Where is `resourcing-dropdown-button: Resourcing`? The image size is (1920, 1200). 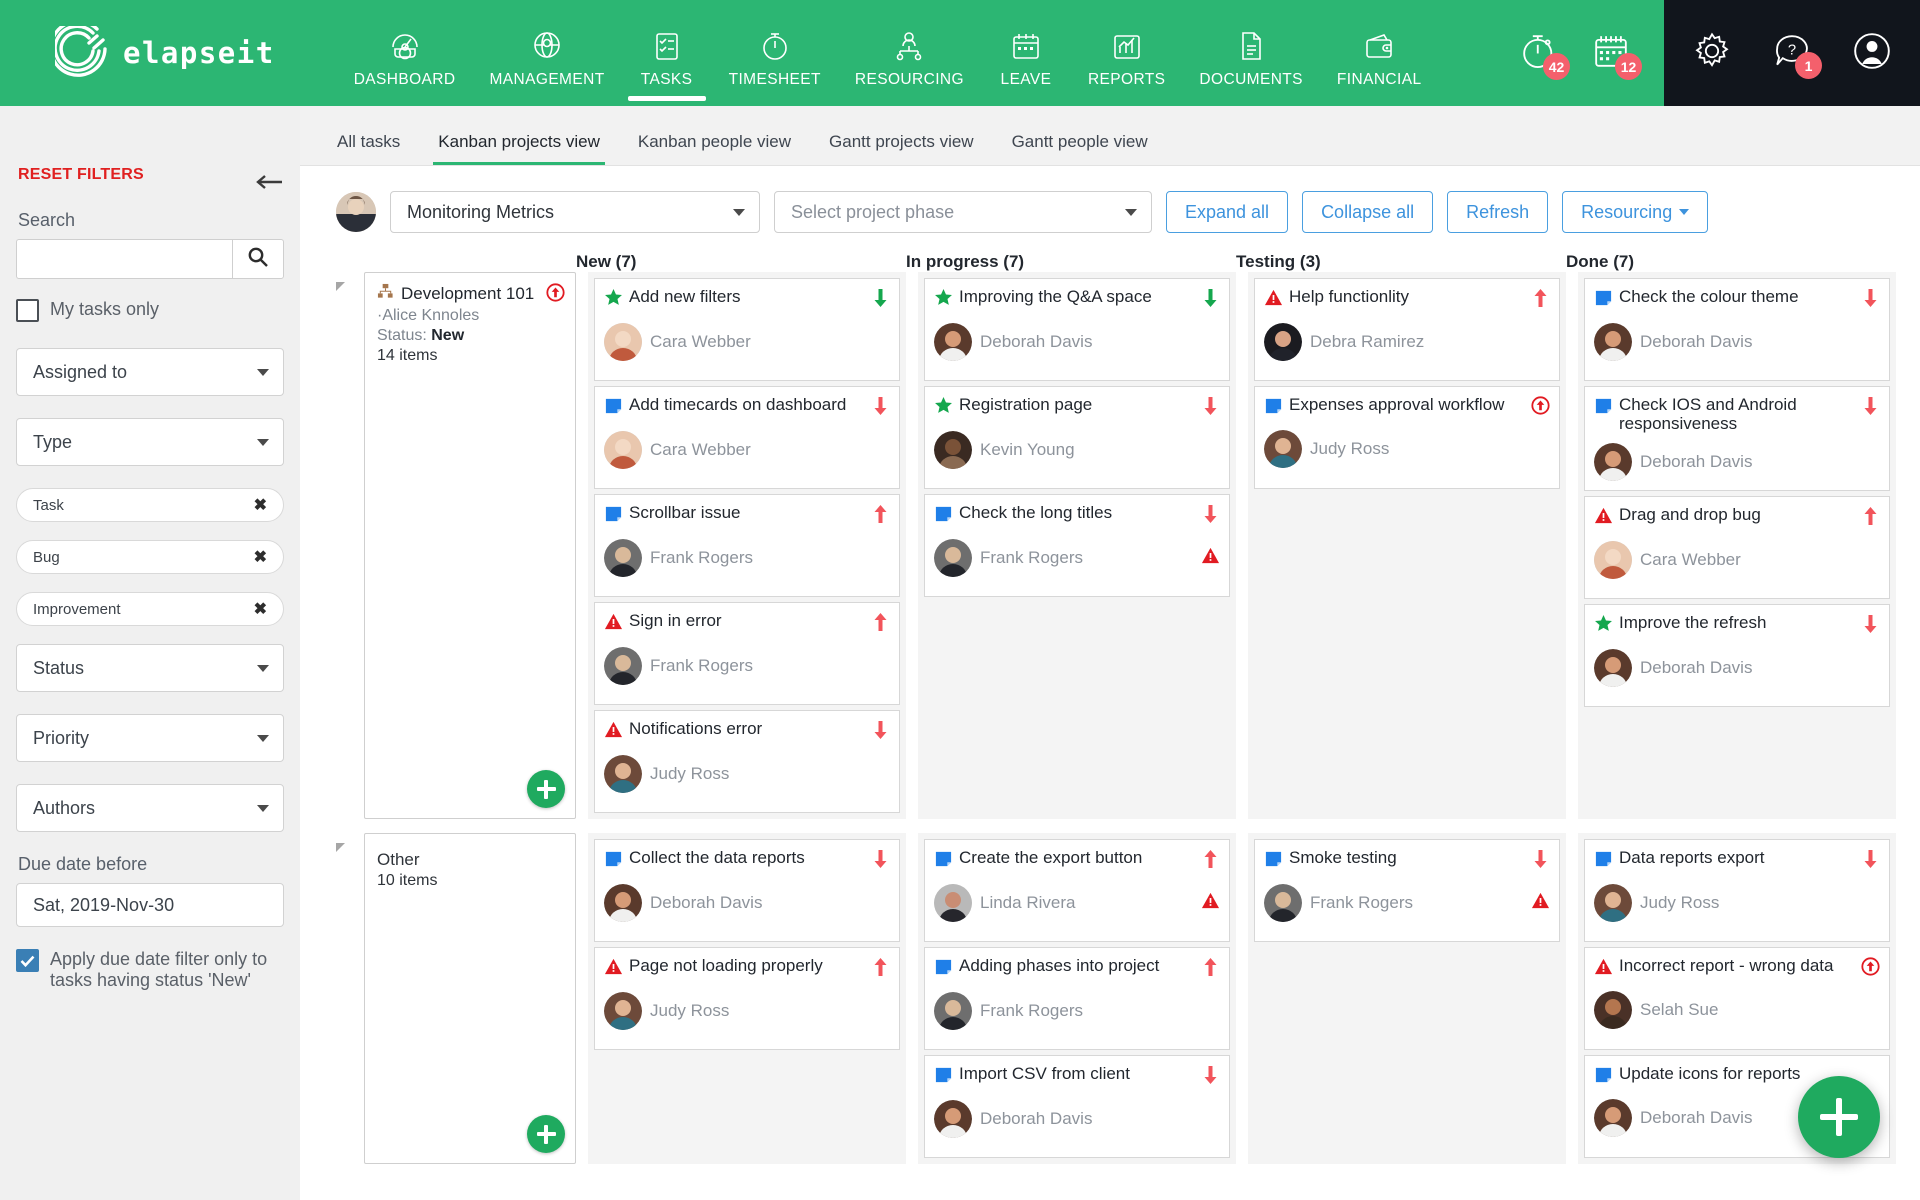
resourcing-dropdown-button: Resourcing is located at coordinates (1635, 212).